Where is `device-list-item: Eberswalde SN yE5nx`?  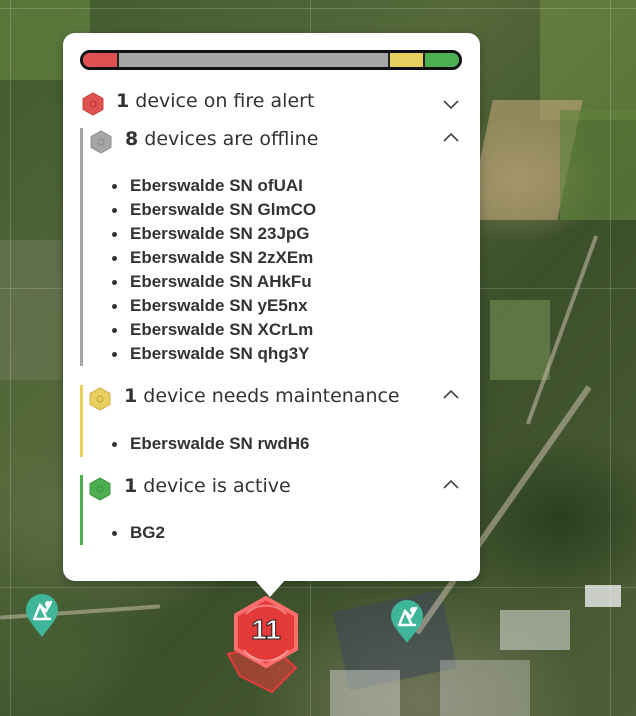 device-list-item: Eberswalde SN yE5nx is located at coordinates (213, 306).